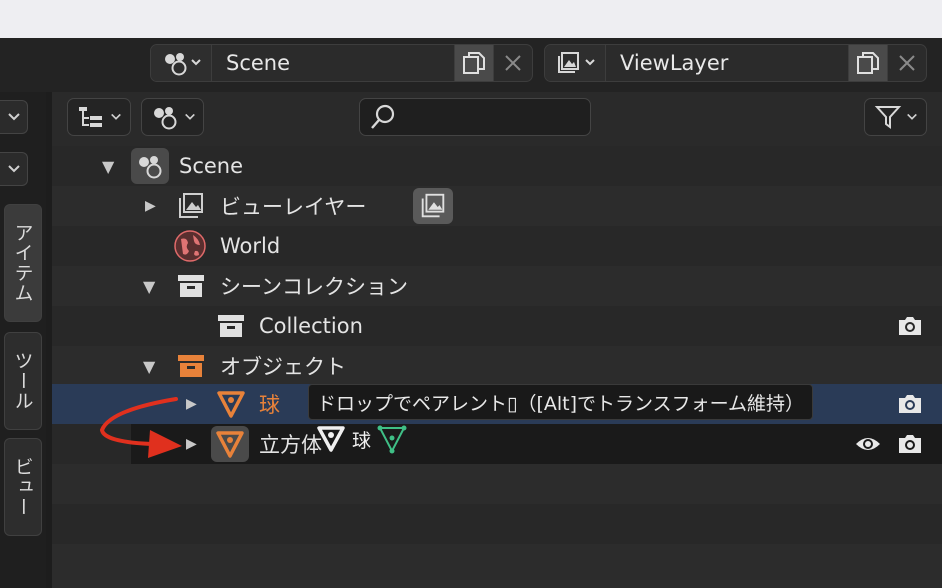  What do you see at coordinates (283, 367) in the screenshot?
I see `objects-label: オブジェクト` at bounding box center [283, 367].